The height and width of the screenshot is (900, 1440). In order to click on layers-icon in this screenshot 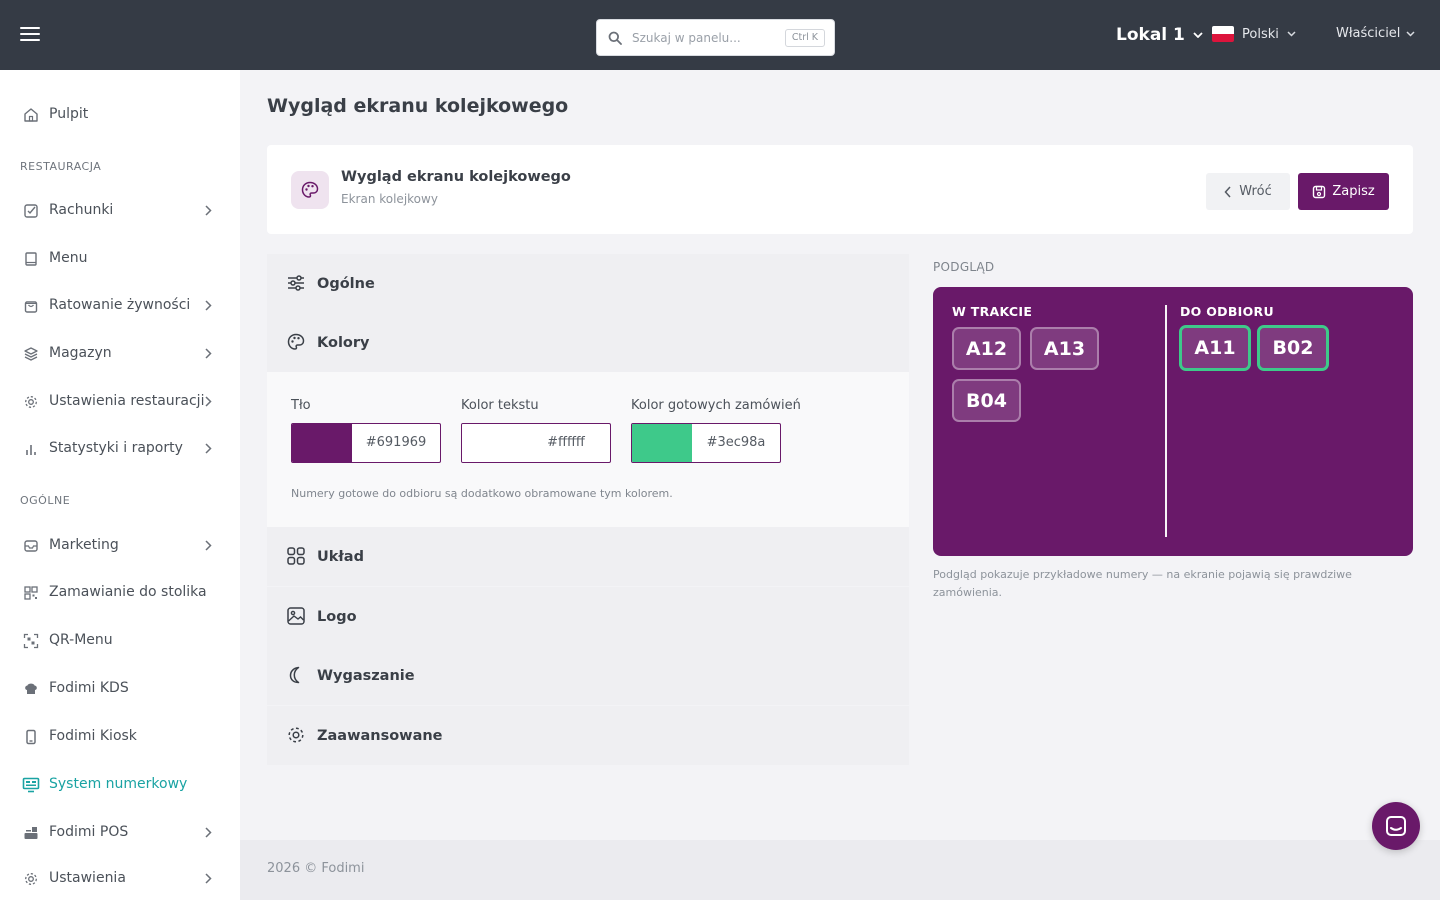, I will do `click(31, 354)`.